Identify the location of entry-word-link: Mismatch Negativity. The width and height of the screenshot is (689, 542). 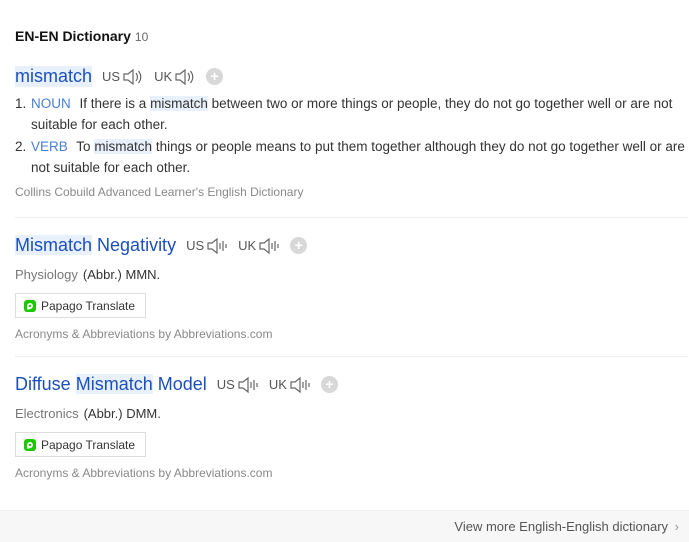
(95, 245).